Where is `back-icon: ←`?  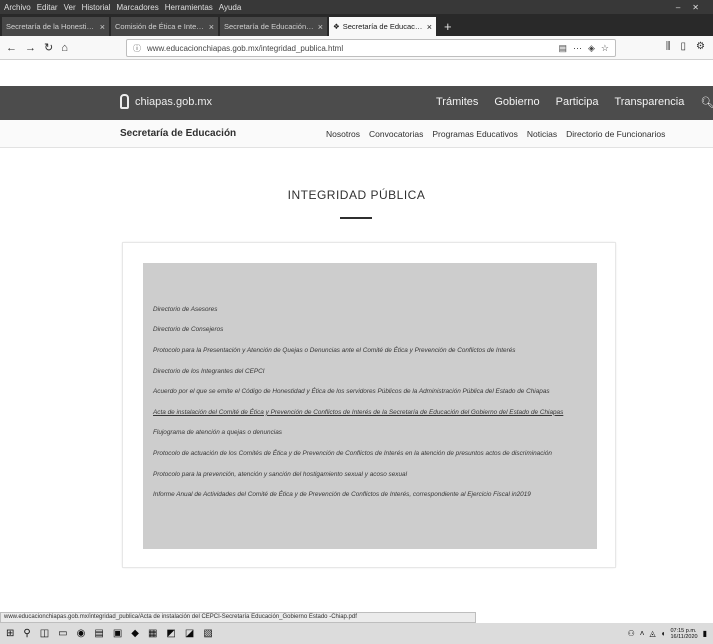
back-icon: ← is located at coordinates (11, 48).